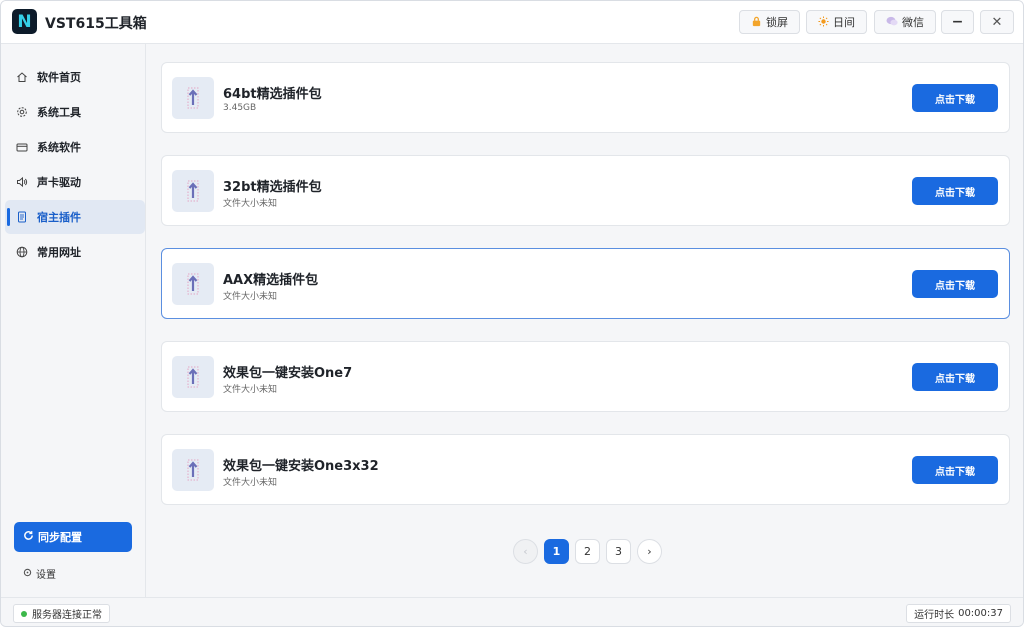 Image resolution: width=1024 pixels, height=627 pixels. Describe the element at coordinates (22, 77) in the screenshot. I see `home-icon` at that location.